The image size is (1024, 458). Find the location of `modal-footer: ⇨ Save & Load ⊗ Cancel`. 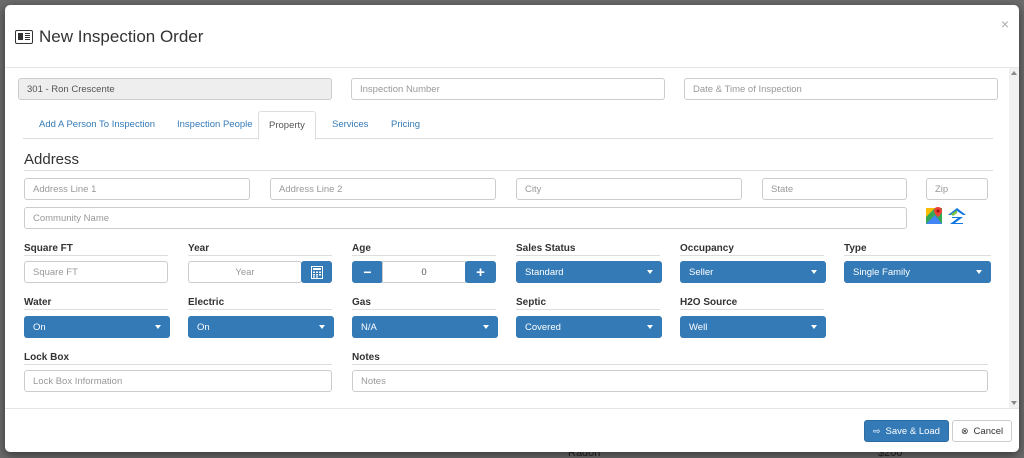

modal-footer: ⇨ Save & Load ⊗ Cancel is located at coordinates (512, 430).